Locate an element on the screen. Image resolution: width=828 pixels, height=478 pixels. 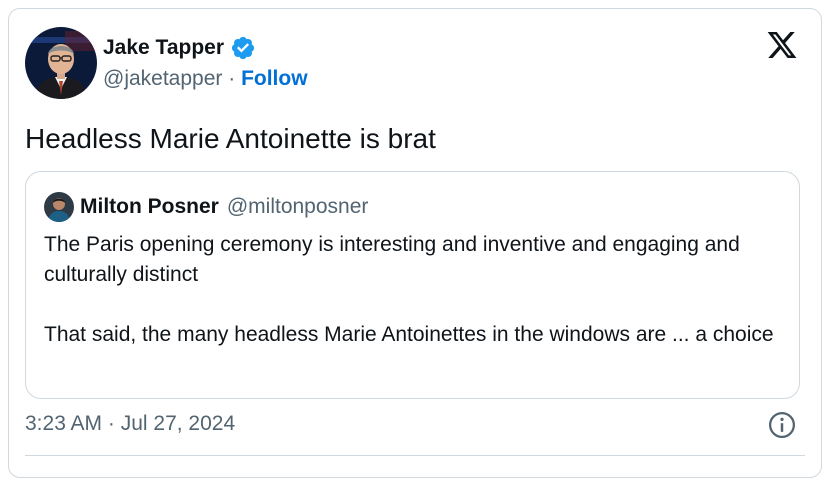
author-handle-row: @jaketapper · Follow is located at coordinates (205, 79).